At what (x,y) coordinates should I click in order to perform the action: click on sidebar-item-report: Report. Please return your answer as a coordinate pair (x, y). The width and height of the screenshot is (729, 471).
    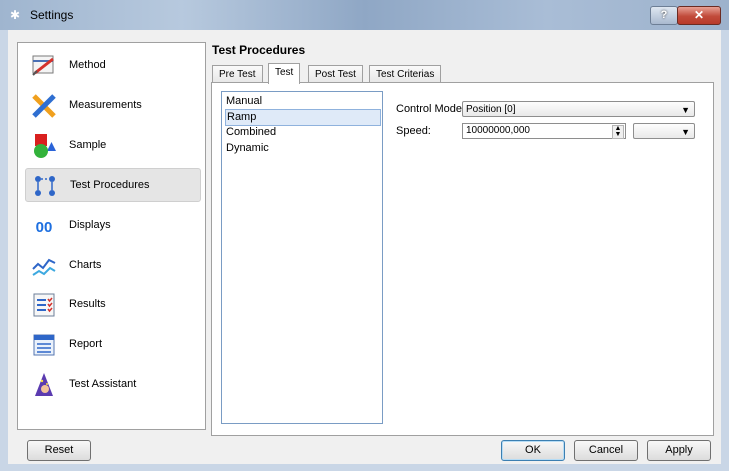
    Looking at the image, I should click on (112, 344).